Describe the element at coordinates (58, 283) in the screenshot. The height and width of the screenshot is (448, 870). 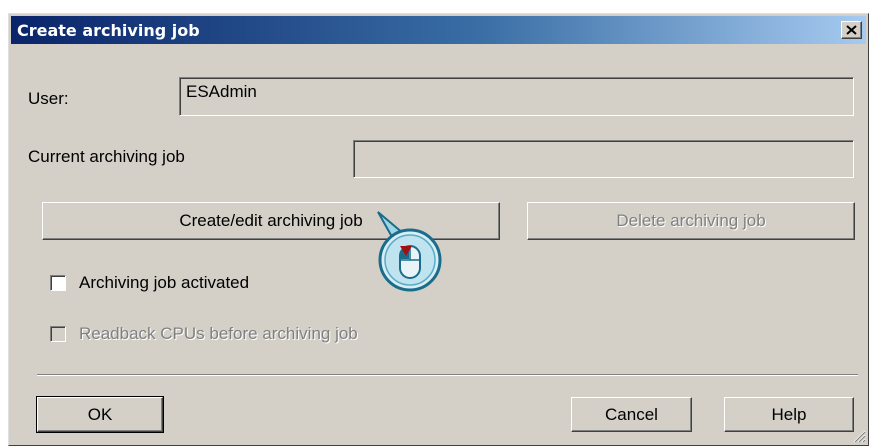
I see `archiving-job-activated-checkbox` at that location.